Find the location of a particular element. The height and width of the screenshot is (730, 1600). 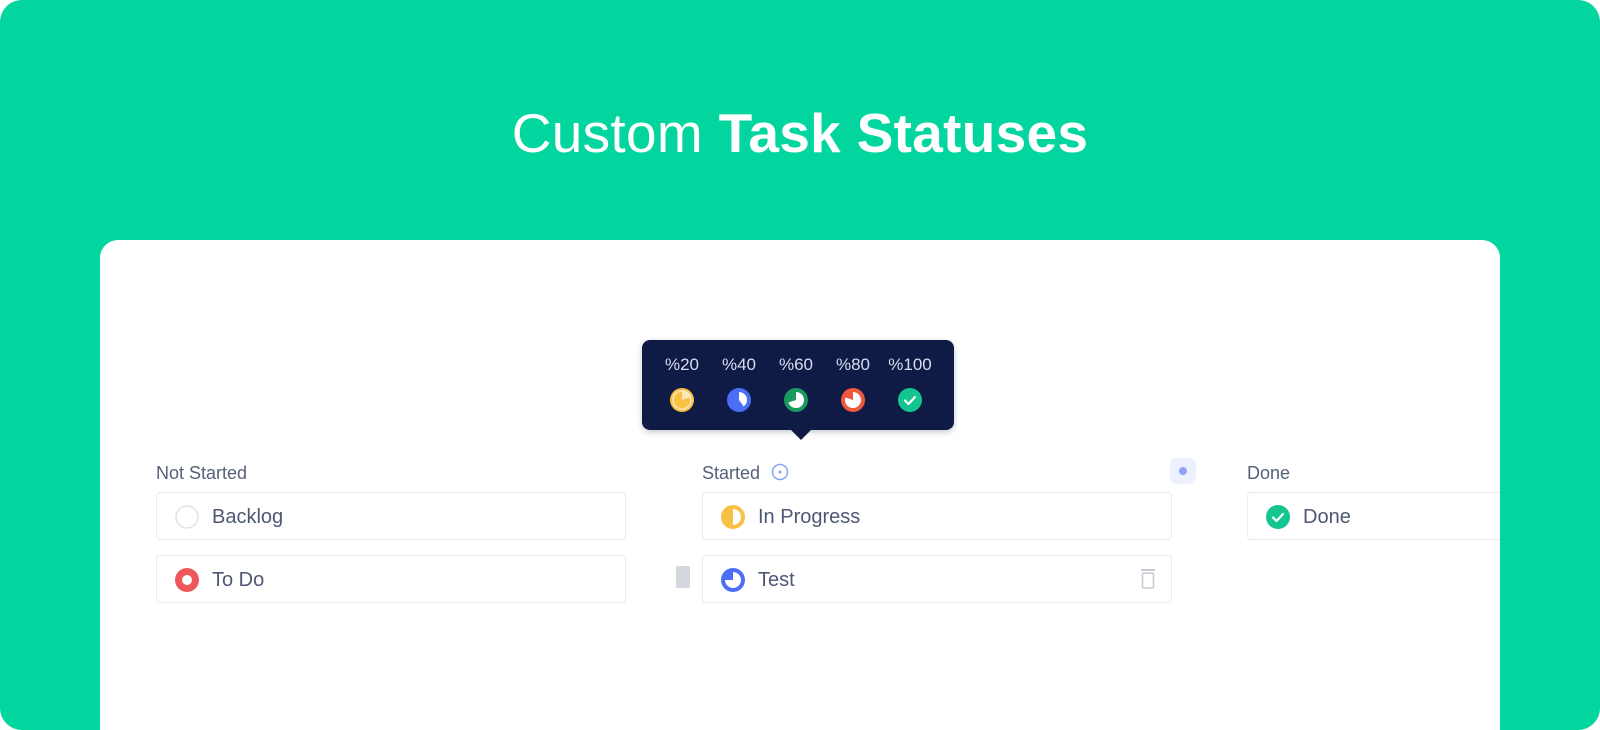

progress-label: %60 is located at coordinates (796, 364).